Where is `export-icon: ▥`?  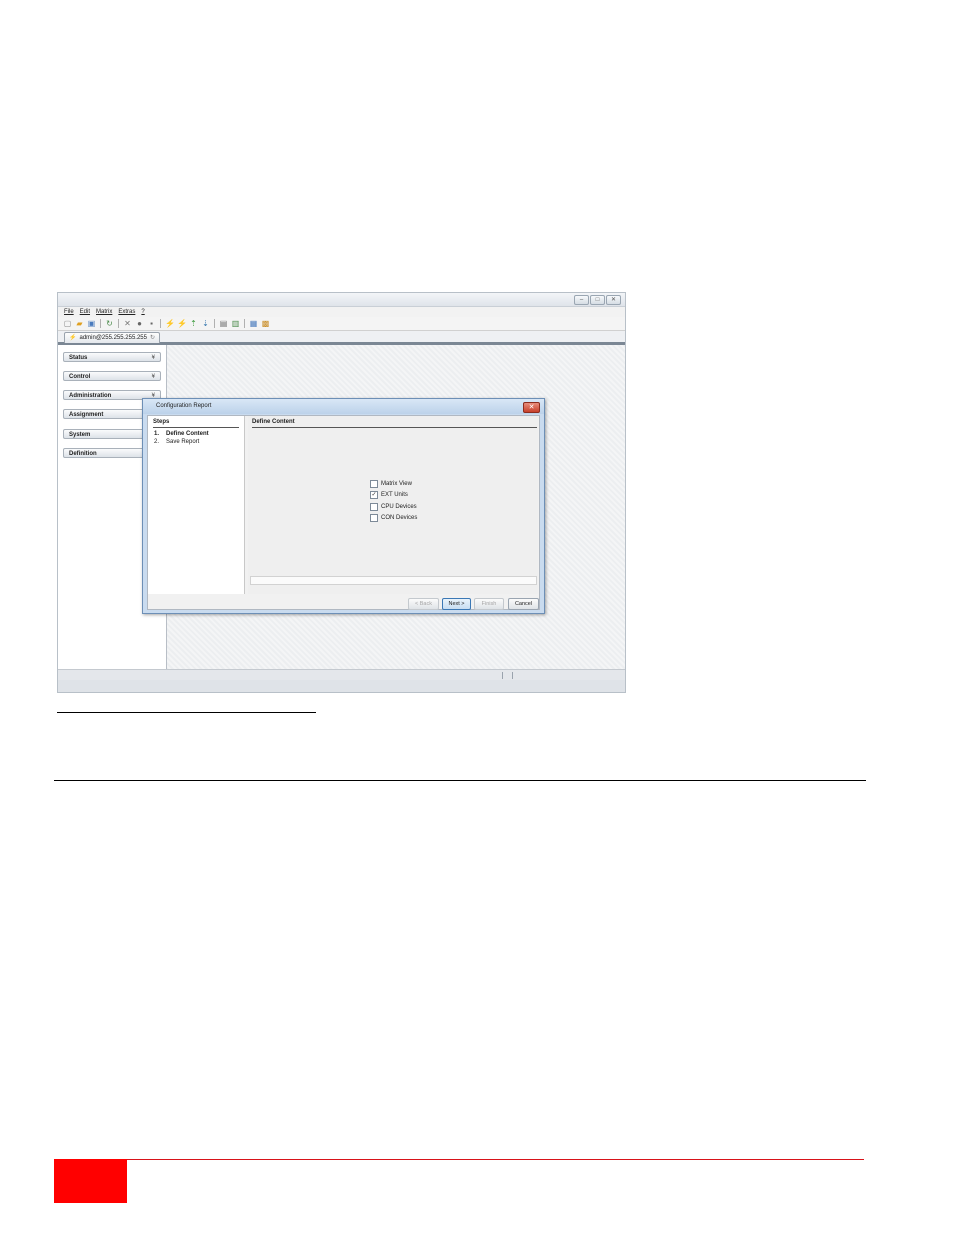
export-icon: ▥ is located at coordinates (235, 323).